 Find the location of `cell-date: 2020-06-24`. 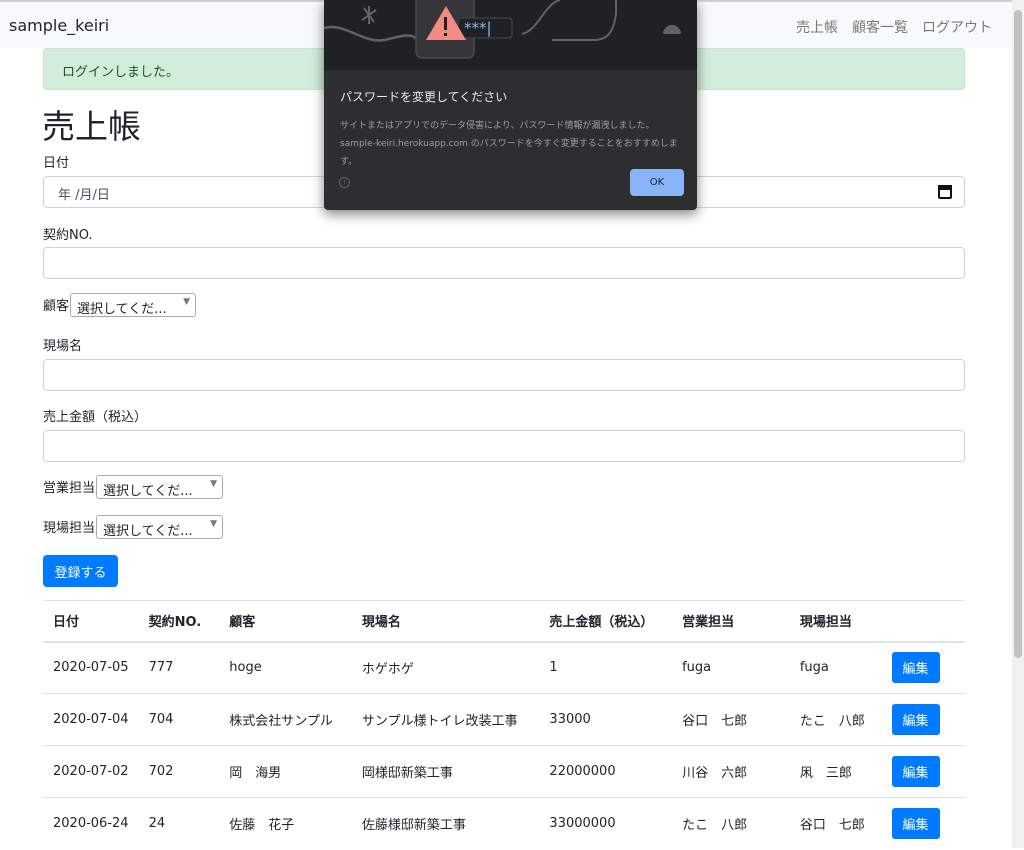

cell-date: 2020-06-24 is located at coordinates (91, 823).